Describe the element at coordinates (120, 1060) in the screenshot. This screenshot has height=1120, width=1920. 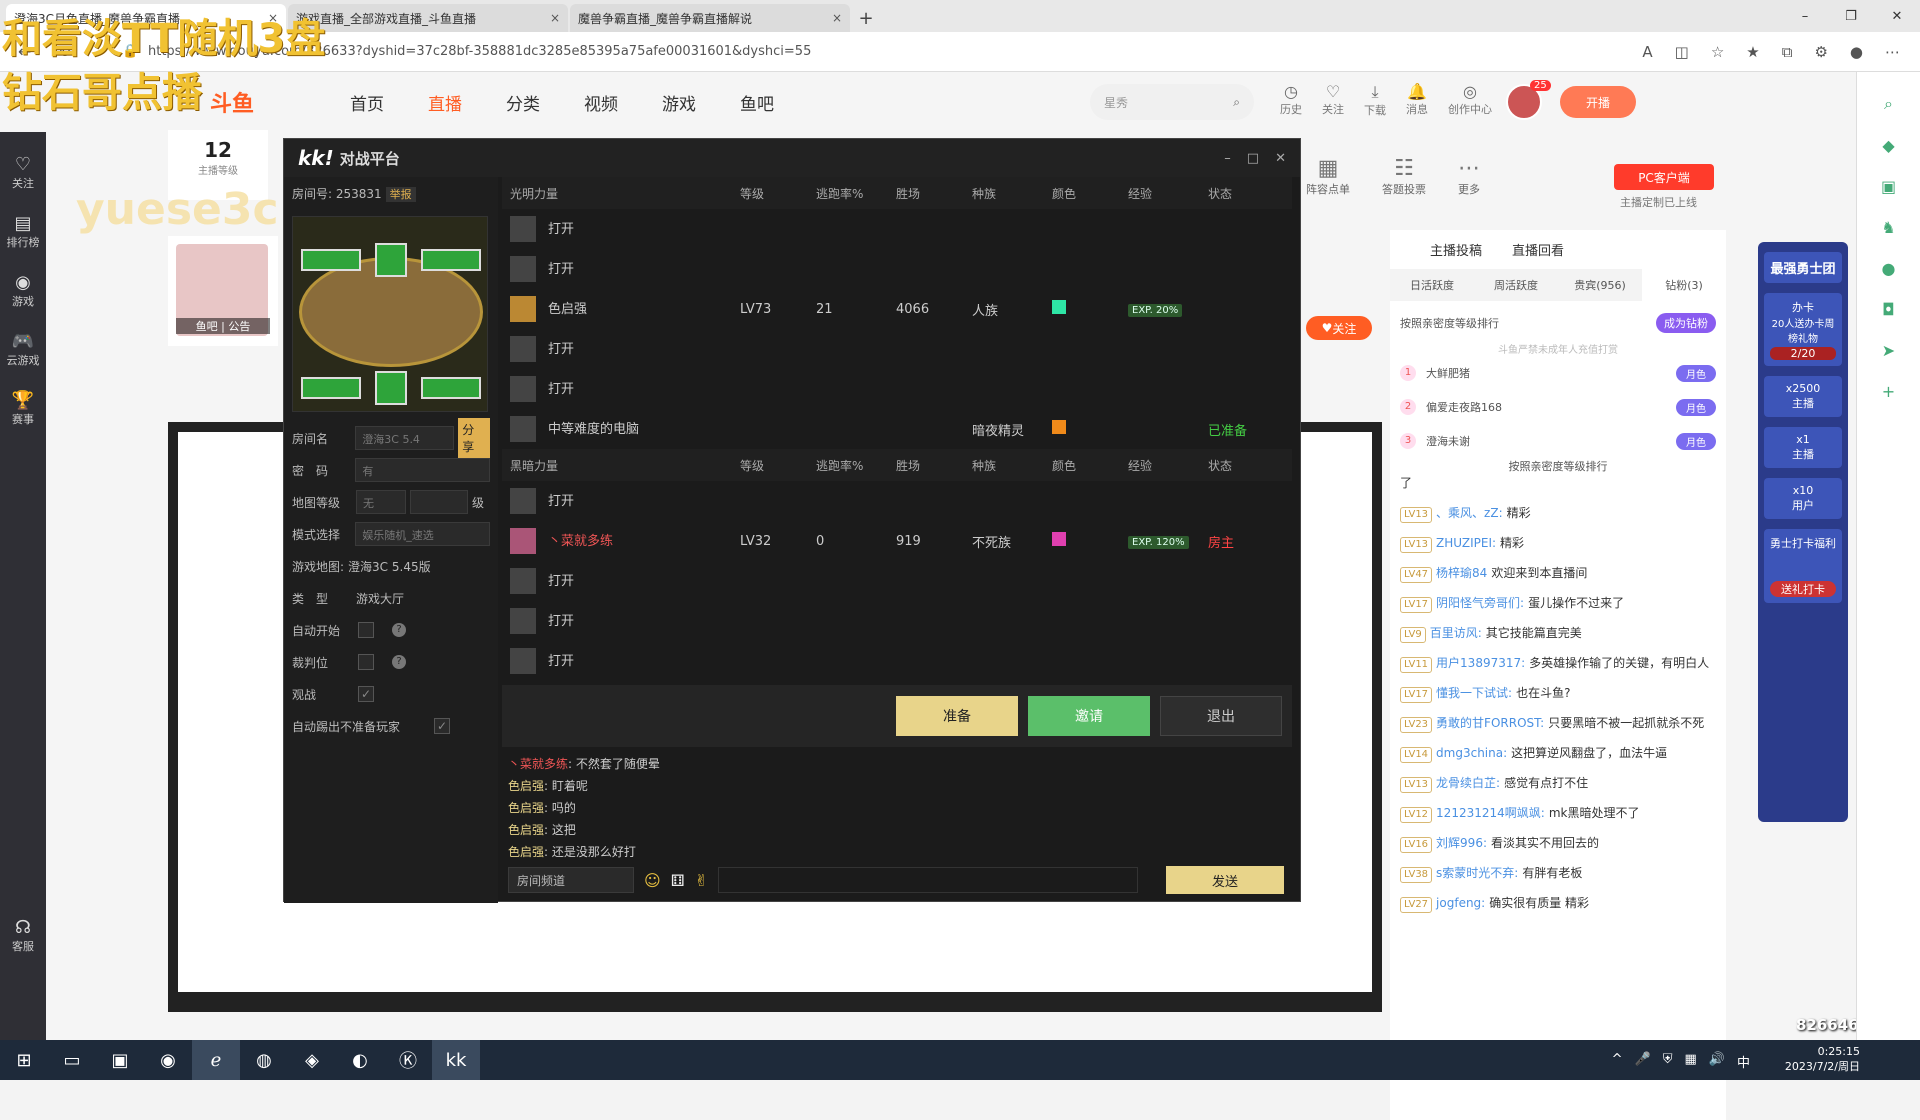
I see `store-icon: ▣` at that location.